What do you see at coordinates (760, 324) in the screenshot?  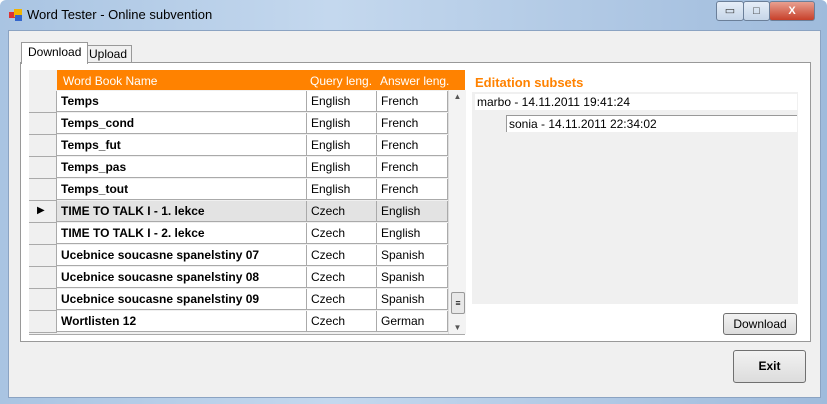 I see `download-button: Download` at bounding box center [760, 324].